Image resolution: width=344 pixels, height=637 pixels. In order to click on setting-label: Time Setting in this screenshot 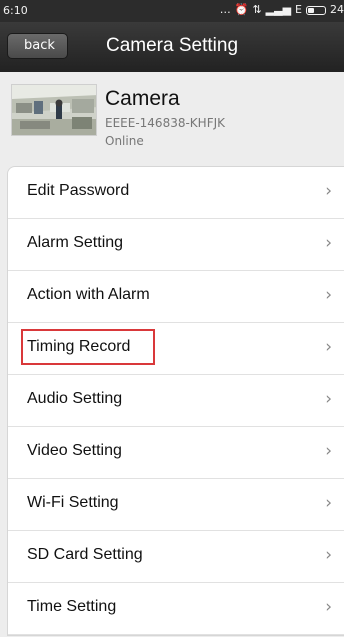, I will do `click(72, 606)`.